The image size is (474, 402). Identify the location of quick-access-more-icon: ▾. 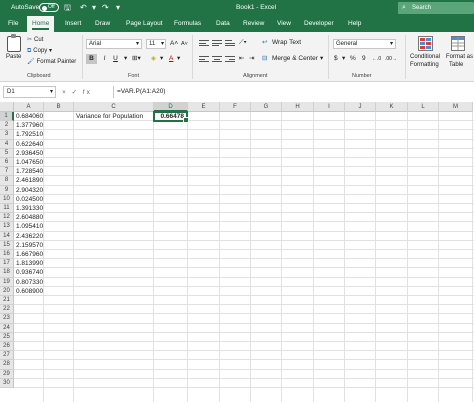
(118, 8).